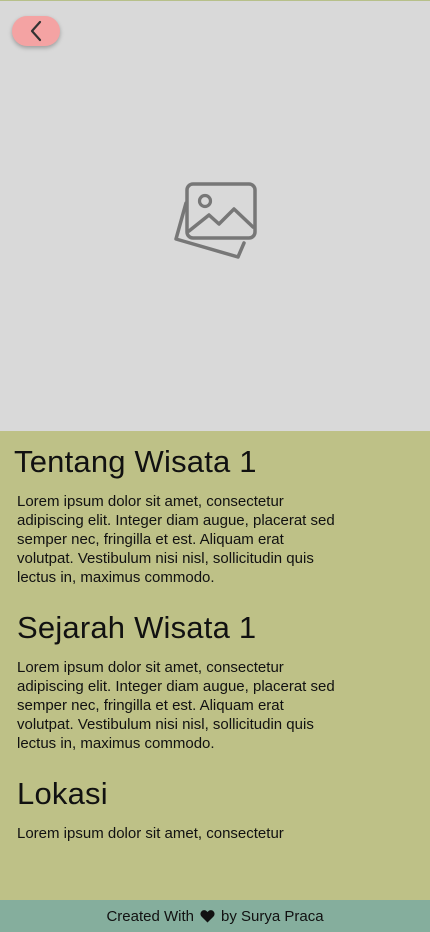  I want to click on heart-icon, so click(207, 916).